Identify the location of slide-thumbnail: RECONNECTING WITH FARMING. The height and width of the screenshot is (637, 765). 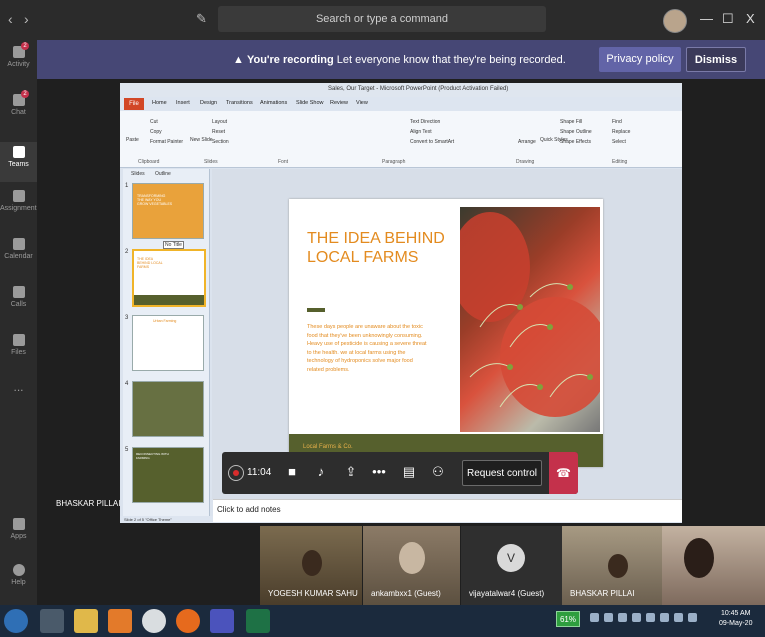
(168, 475).